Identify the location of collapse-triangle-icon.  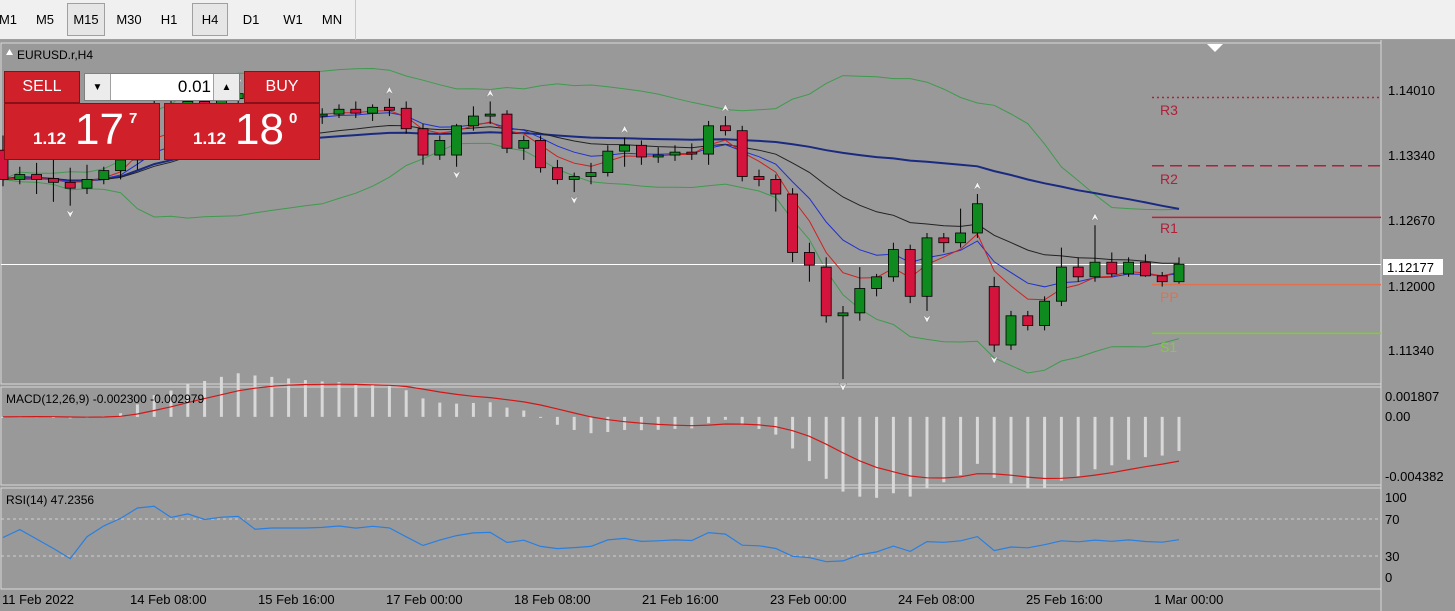
(9, 52).